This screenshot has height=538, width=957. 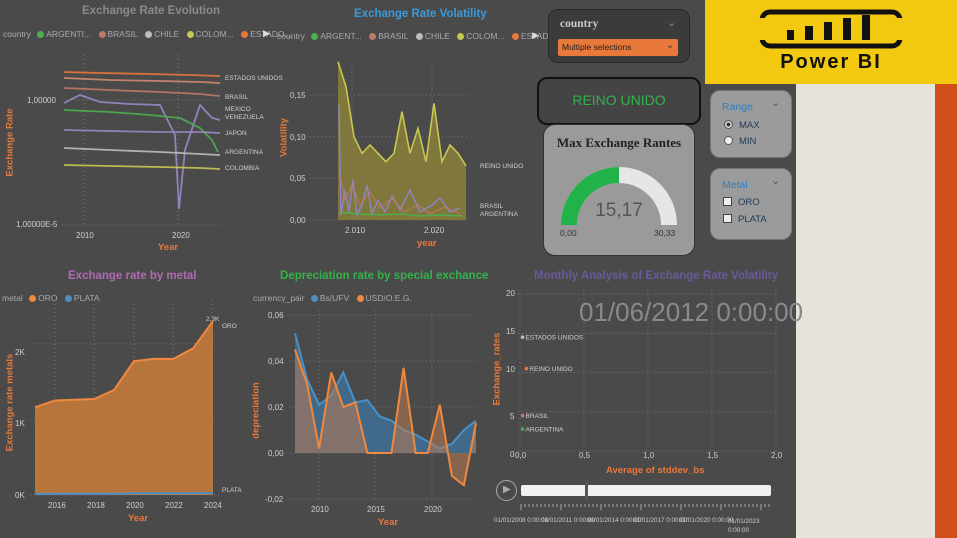 What do you see at coordinates (510, 293) in the screenshot?
I see `y-tick: 20` at bounding box center [510, 293].